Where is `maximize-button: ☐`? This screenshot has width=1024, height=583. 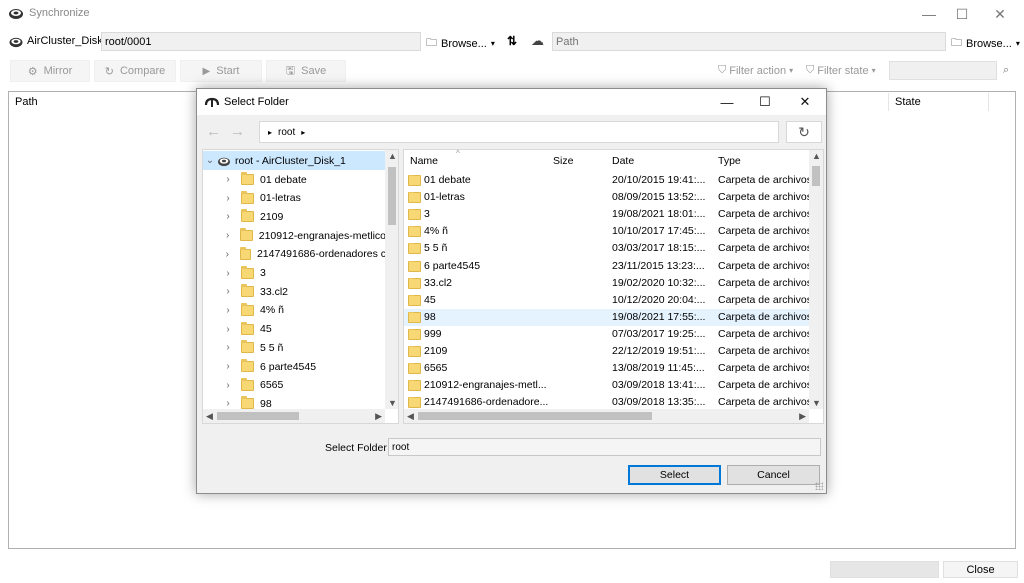 maximize-button: ☐ is located at coordinates (962, 14).